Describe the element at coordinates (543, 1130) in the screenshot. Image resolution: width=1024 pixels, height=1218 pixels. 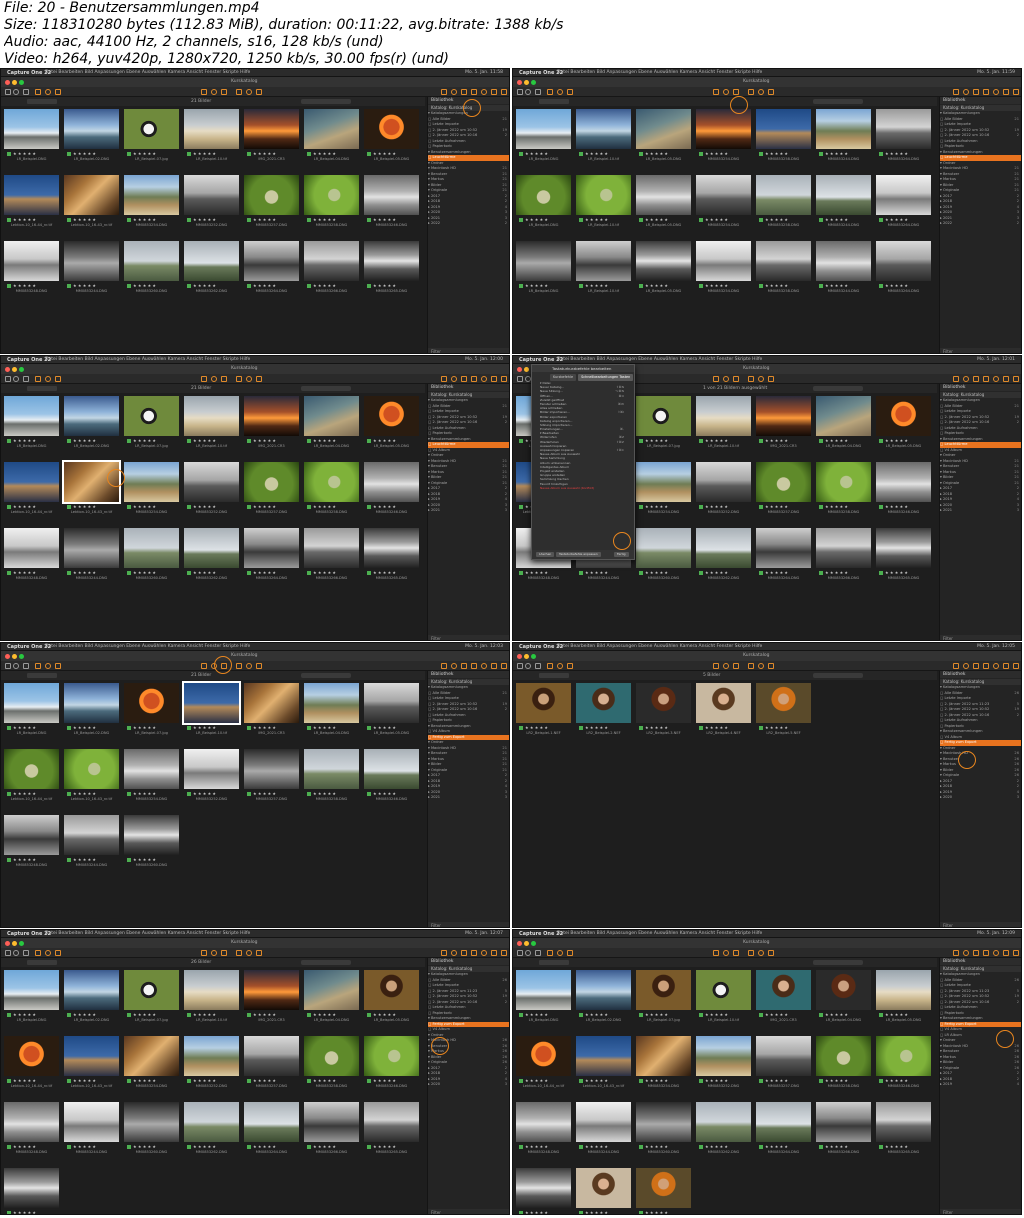
I see `thumbnail: ★ ★ ★ ★ ★ MM0853248.DNG` at that location.